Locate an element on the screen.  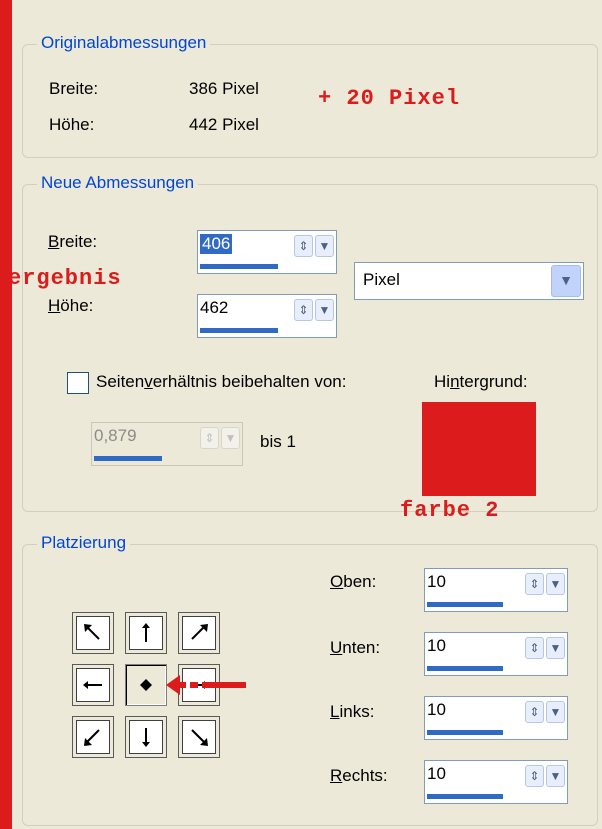
left-label: Links: is located at coordinates (352, 711).